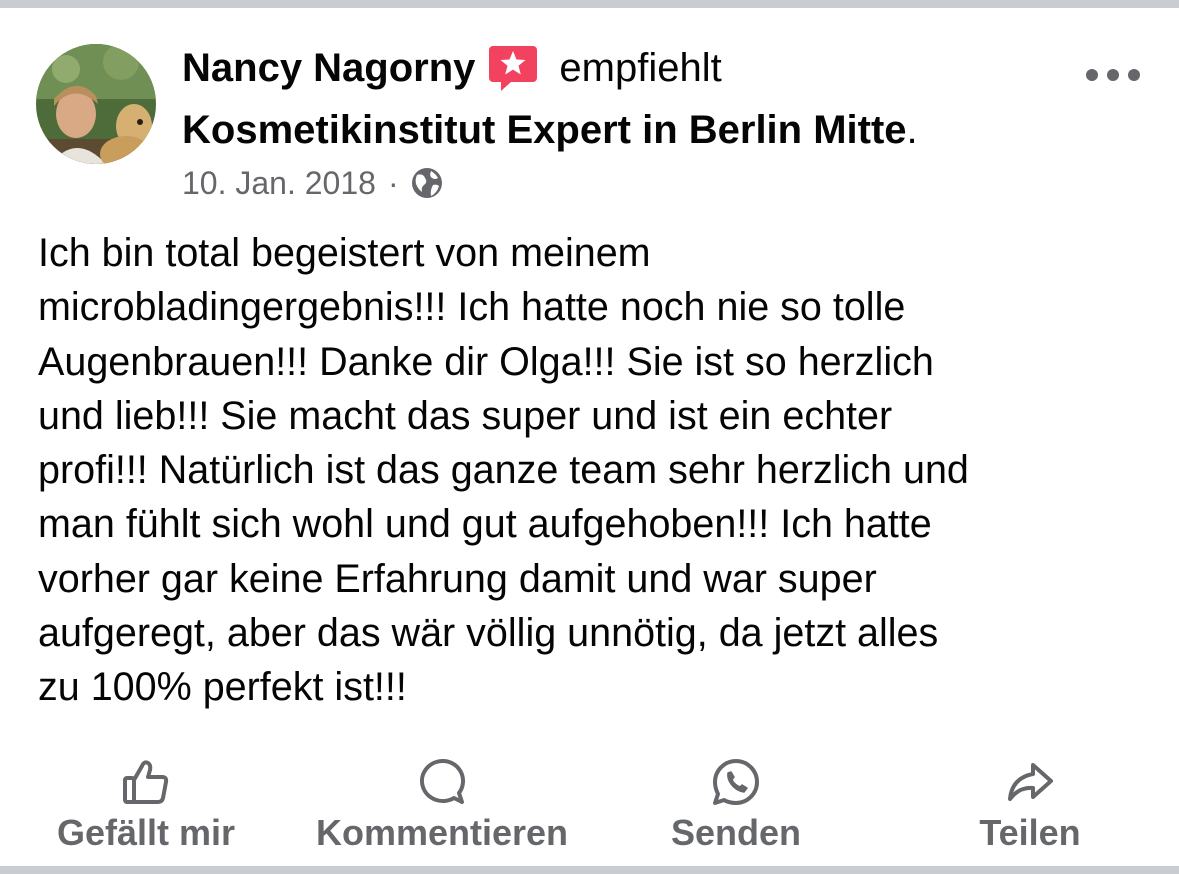  Describe the element at coordinates (736, 832) in the screenshot. I see `send-label: Senden` at that location.